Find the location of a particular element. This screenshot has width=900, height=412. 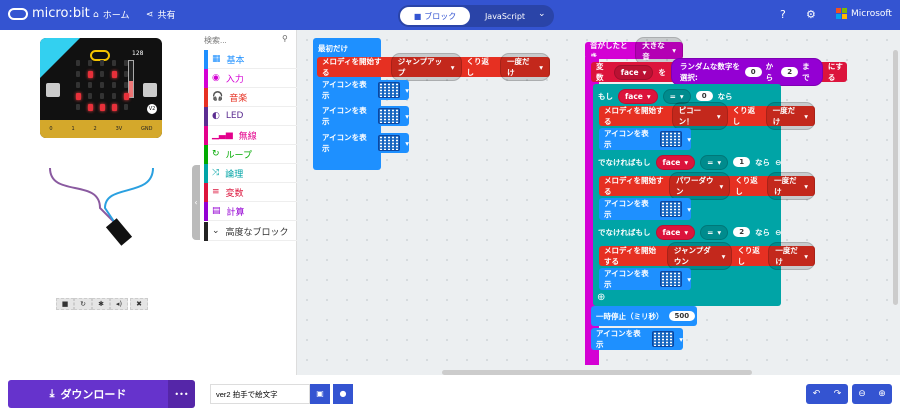

melody-dropdown: ジャンプアップ ▾ is located at coordinates (426, 67).